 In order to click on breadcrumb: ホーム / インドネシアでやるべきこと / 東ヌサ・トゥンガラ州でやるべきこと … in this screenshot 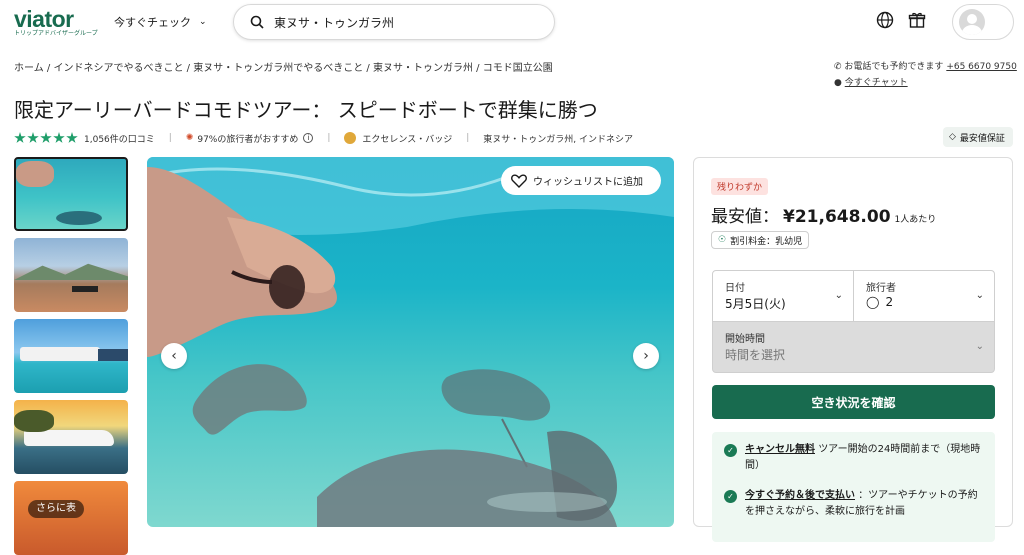, I will do `click(283, 68)`.